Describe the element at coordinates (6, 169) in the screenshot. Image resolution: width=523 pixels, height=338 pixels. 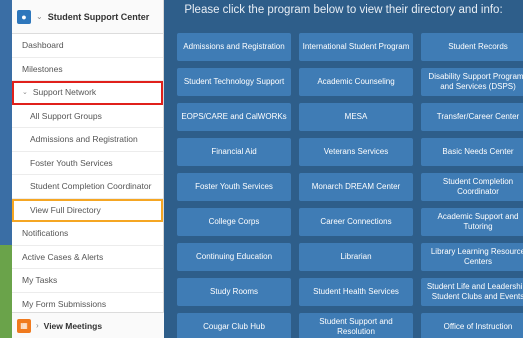
I see `page-backdrop` at that location.